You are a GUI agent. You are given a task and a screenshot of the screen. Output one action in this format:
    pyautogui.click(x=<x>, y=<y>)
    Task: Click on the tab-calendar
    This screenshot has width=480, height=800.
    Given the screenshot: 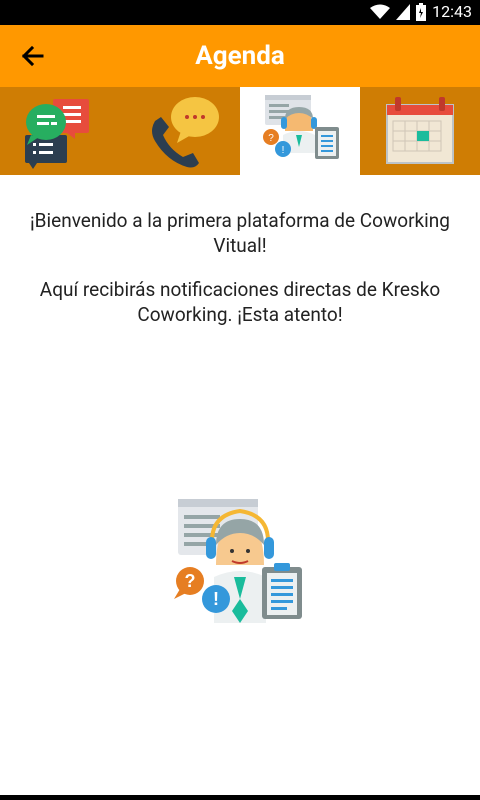 What is the action you would take?
    pyautogui.click(x=420, y=131)
    